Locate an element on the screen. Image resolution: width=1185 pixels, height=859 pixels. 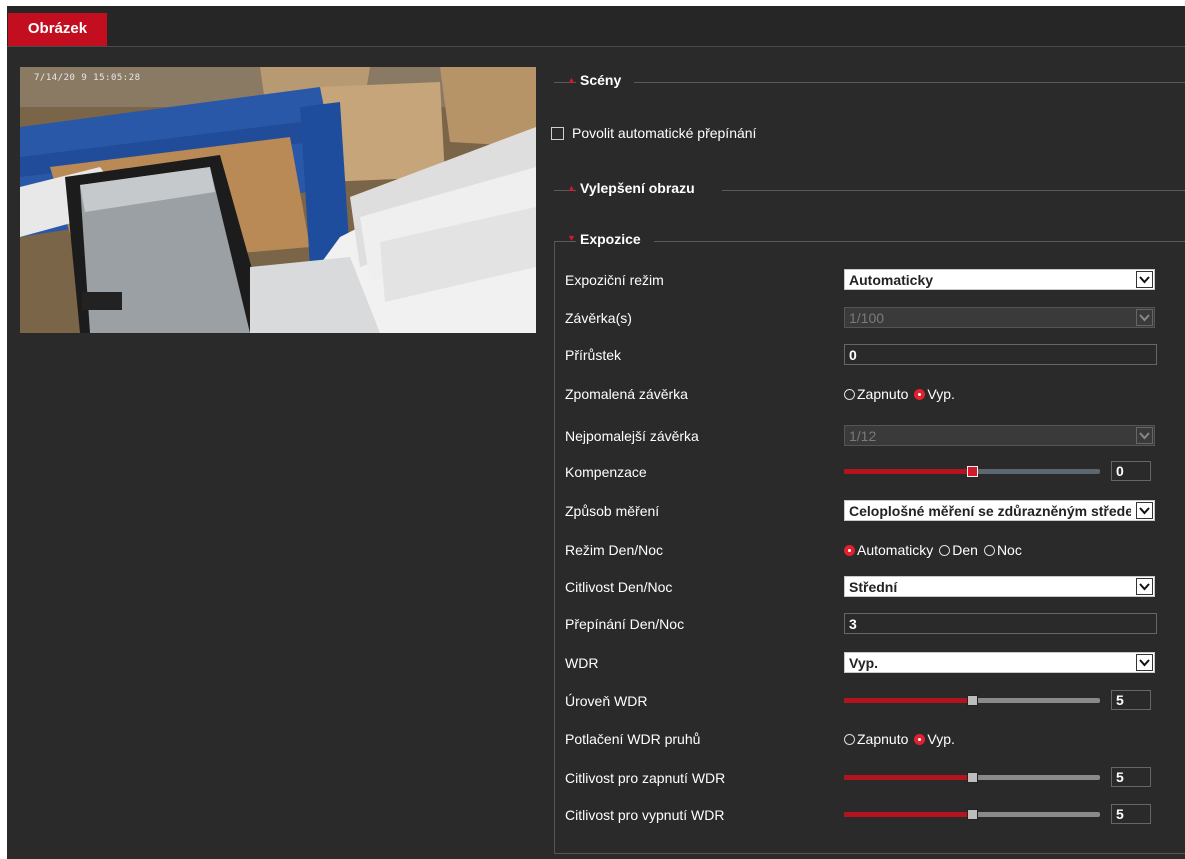
exposure-mode-select: Automaticky is located at coordinates (999, 279).